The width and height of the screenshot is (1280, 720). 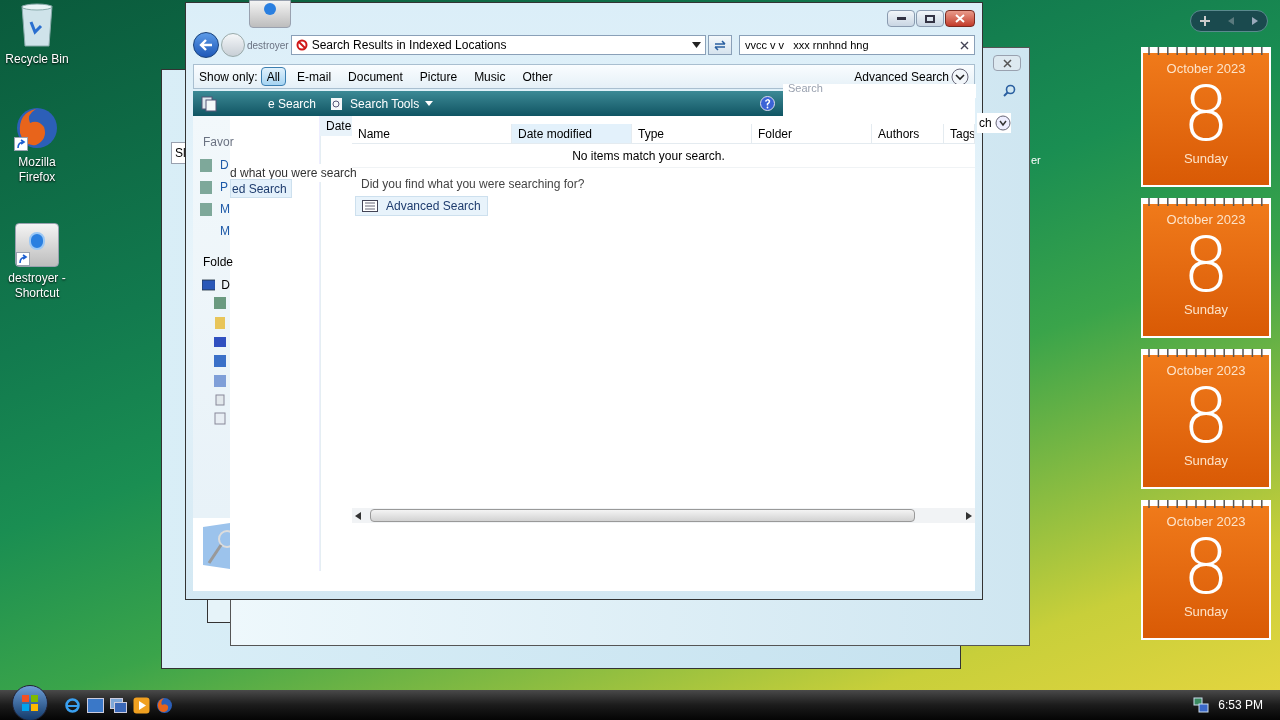 I want to click on filter-tab: Other, so click(x=537, y=76).